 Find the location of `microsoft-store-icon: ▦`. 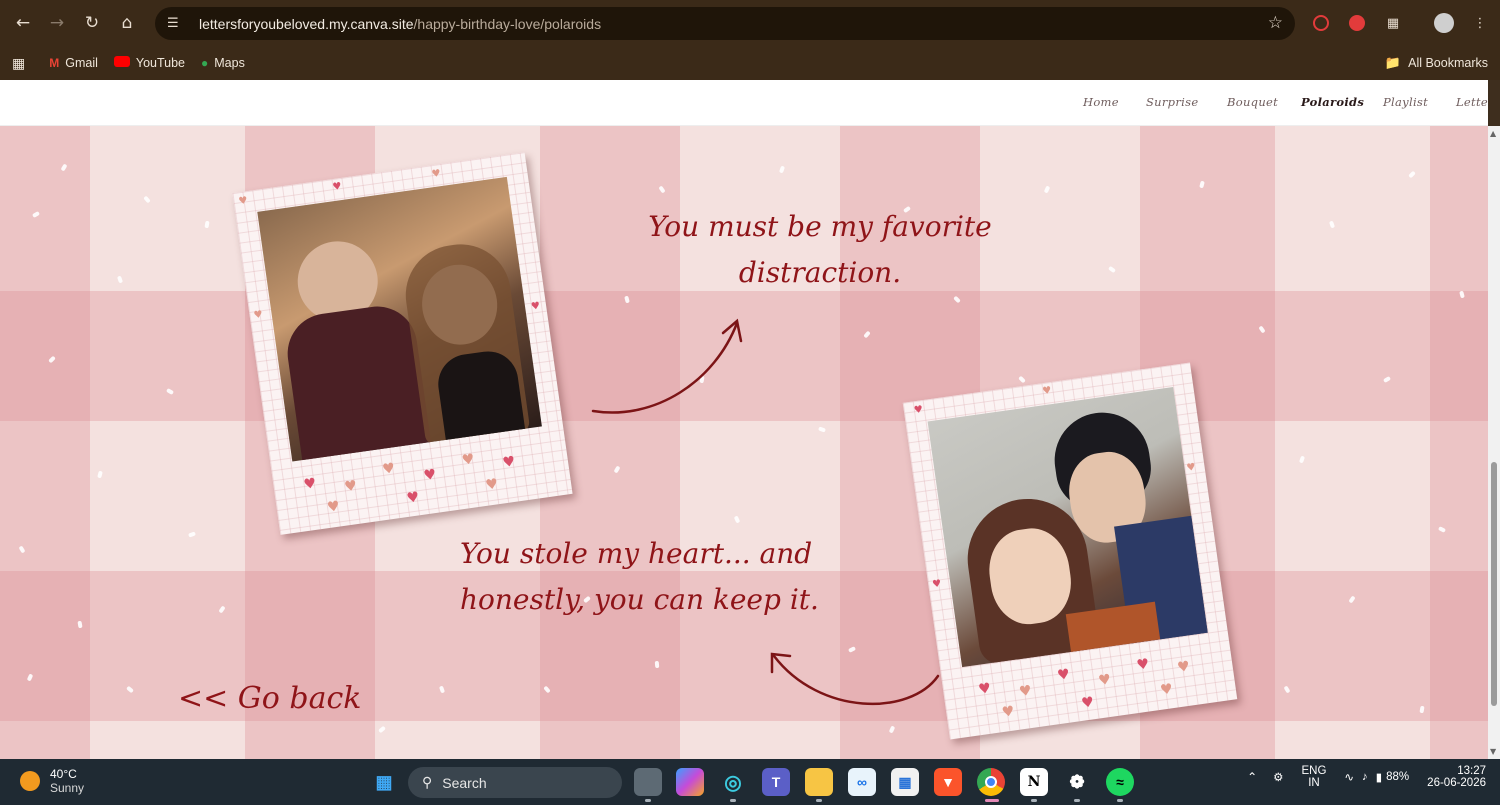

microsoft-store-icon: ▦ is located at coordinates (905, 782).